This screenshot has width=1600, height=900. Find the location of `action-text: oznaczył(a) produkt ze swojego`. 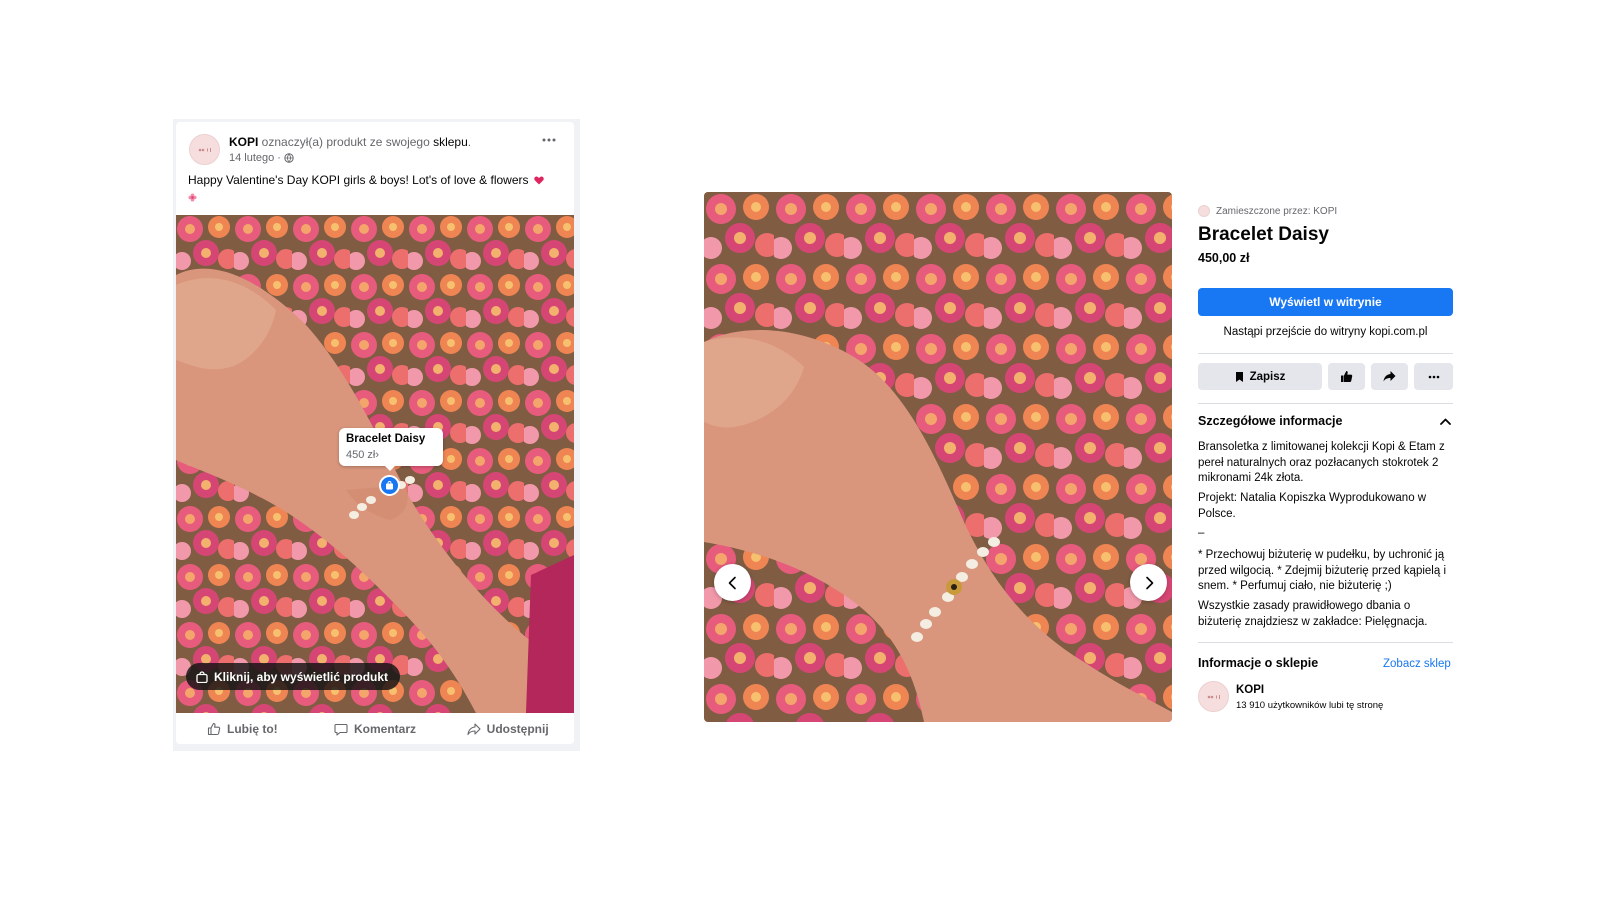

action-text: oznaczył(a) produkt ze swojego is located at coordinates (346, 142).